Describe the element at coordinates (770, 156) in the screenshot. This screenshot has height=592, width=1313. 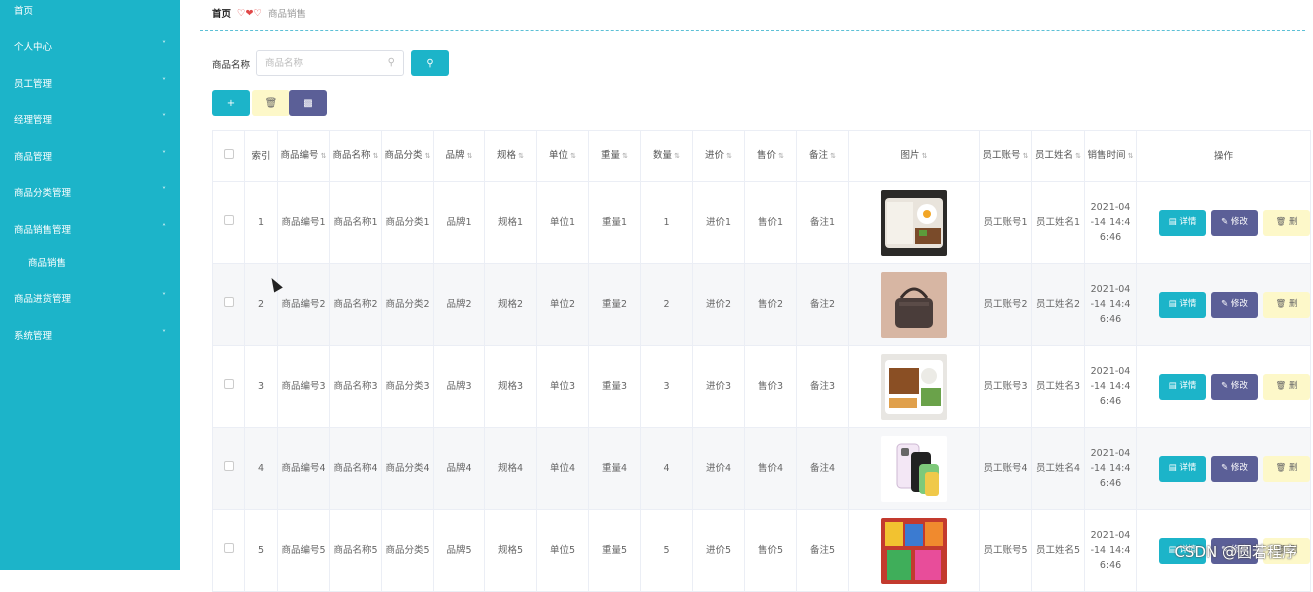
I see `column-header: 售价 ⇅` at that location.